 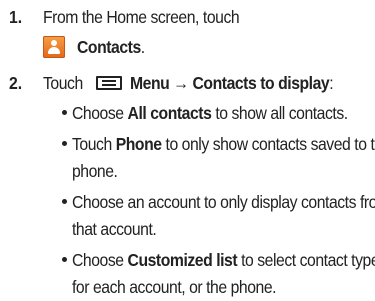 What do you see at coordinates (150, 83) in the screenshot?
I see `menu-label: Menu` at bounding box center [150, 83].